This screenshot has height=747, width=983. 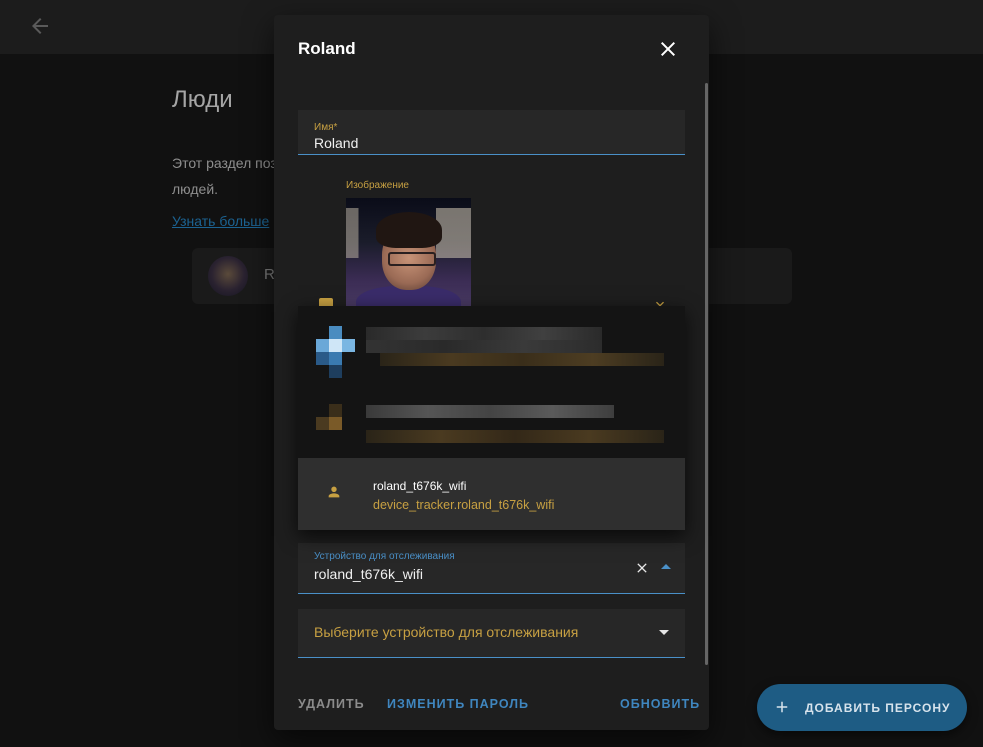 I want to click on dropdown-arrow-icon, so click(x=664, y=632).